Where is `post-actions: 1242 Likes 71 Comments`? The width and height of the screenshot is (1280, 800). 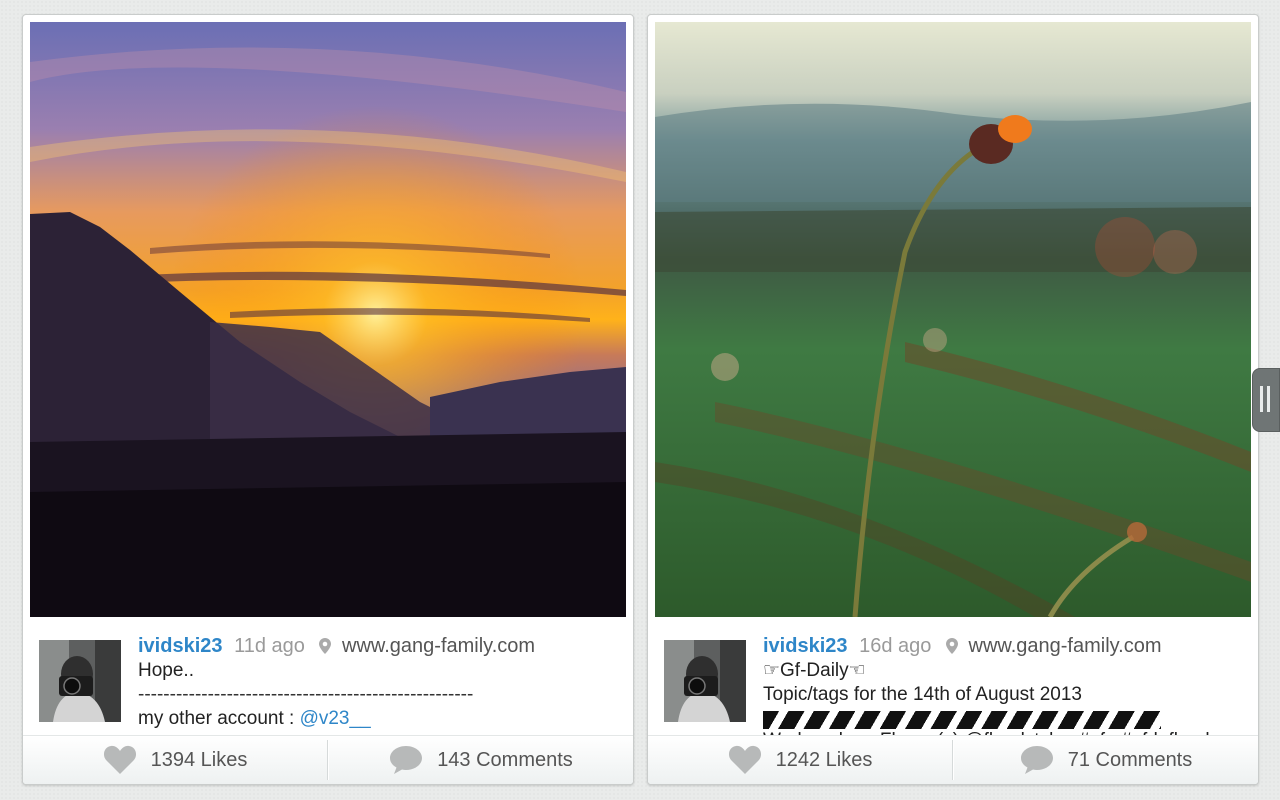
post-actions: 1242 Likes 71 Comments is located at coordinates (953, 759).